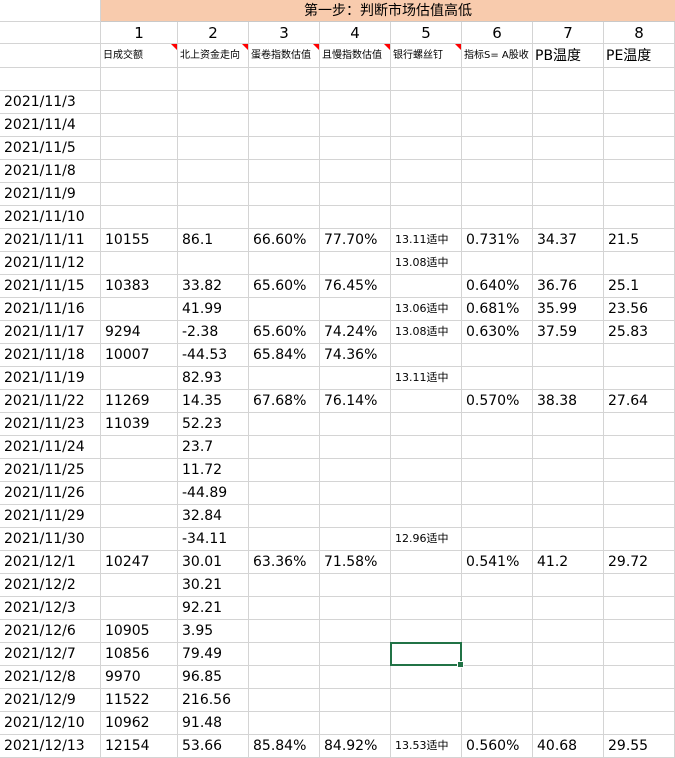 The image size is (675, 758). What do you see at coordinates (284, 401) in the screenshot?
I see `data-cell: 67.68%` at bounding box center [284, 401].